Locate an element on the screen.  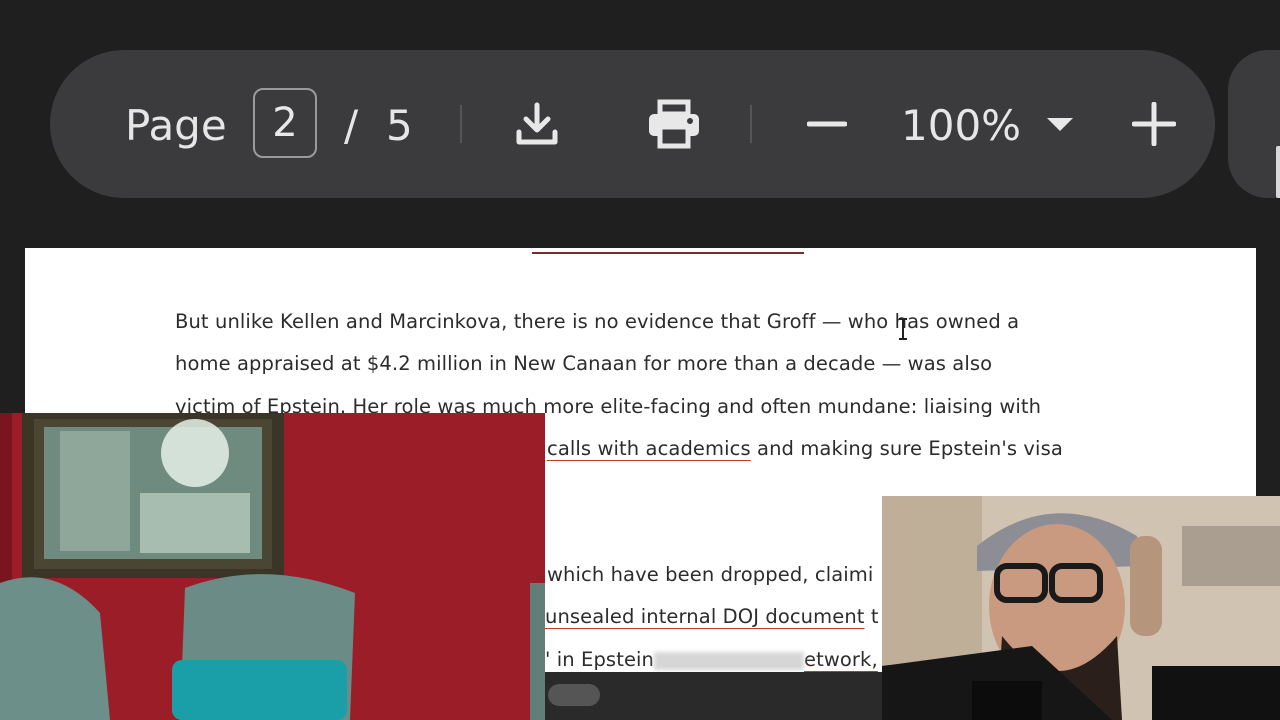
zoom-dropdown-button is located at coordinates (1060, 124).